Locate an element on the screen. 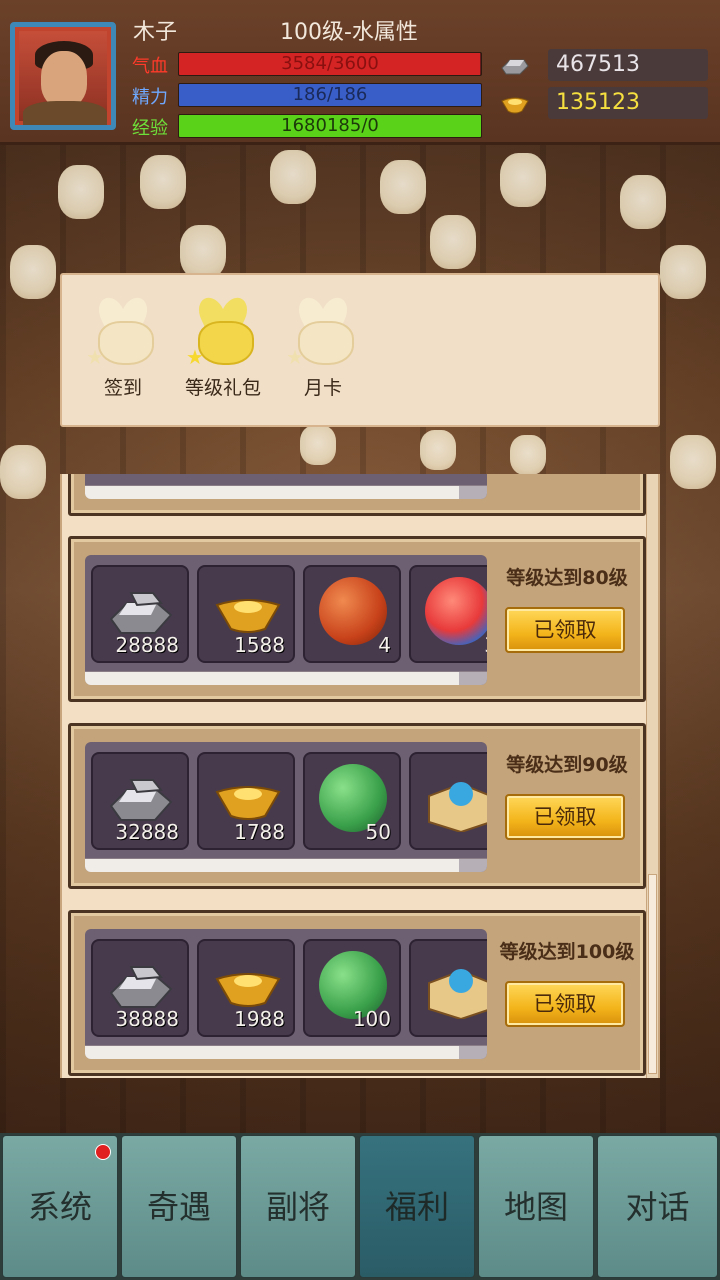  fish-orb-icon is located at coordinates (456, 611).